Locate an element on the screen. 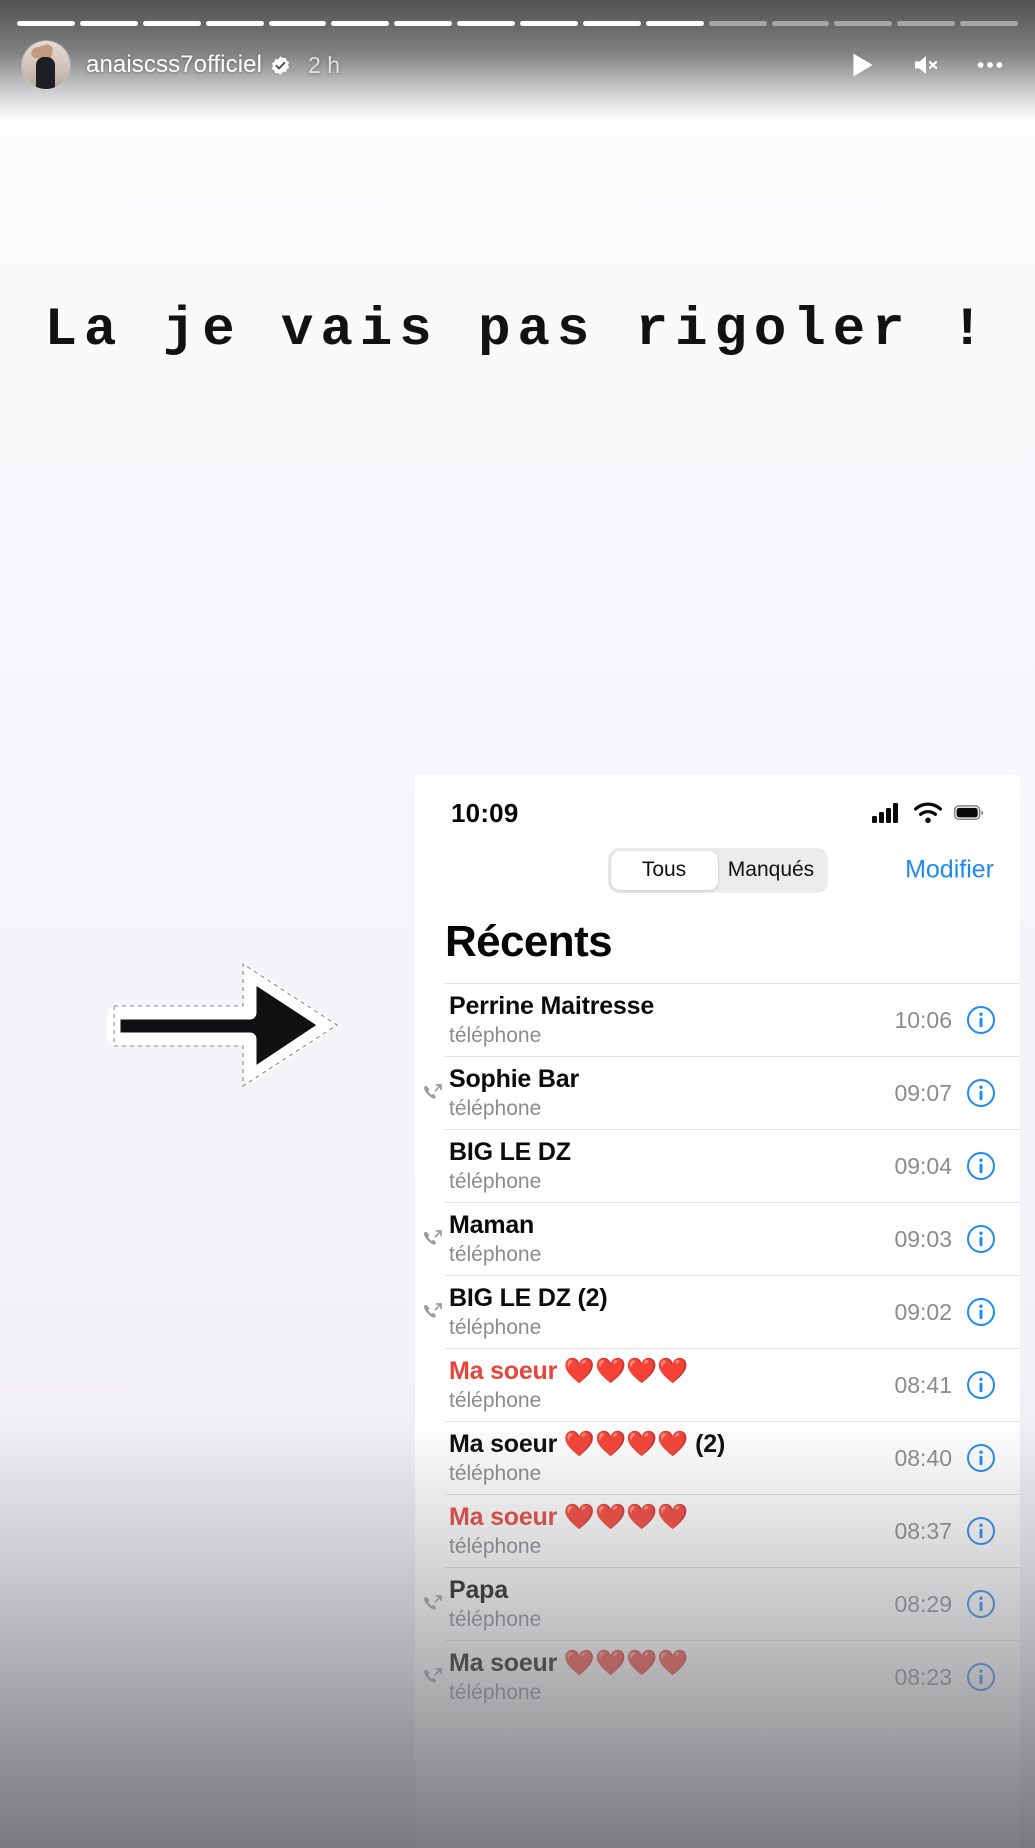  call-log-row: BIG LE DZ (2) téléphone 09:02 is located at coordinates (722, 1311).